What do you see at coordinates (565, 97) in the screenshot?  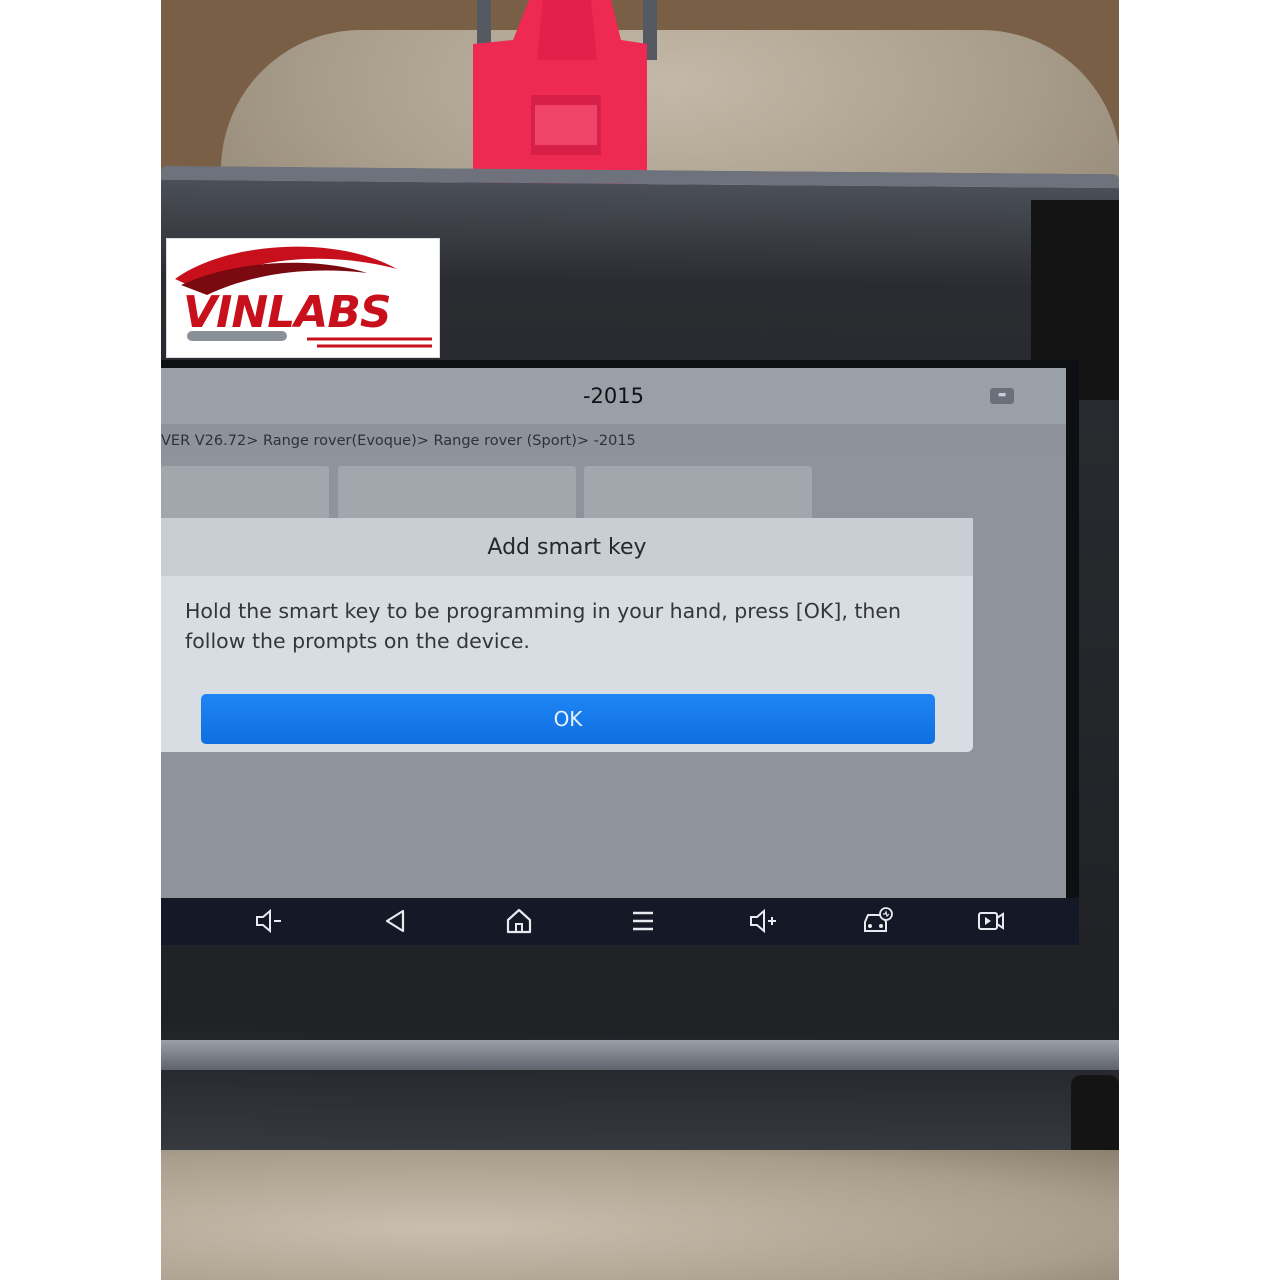 I see `obd-connector-red` at bounding box center [565, 97].